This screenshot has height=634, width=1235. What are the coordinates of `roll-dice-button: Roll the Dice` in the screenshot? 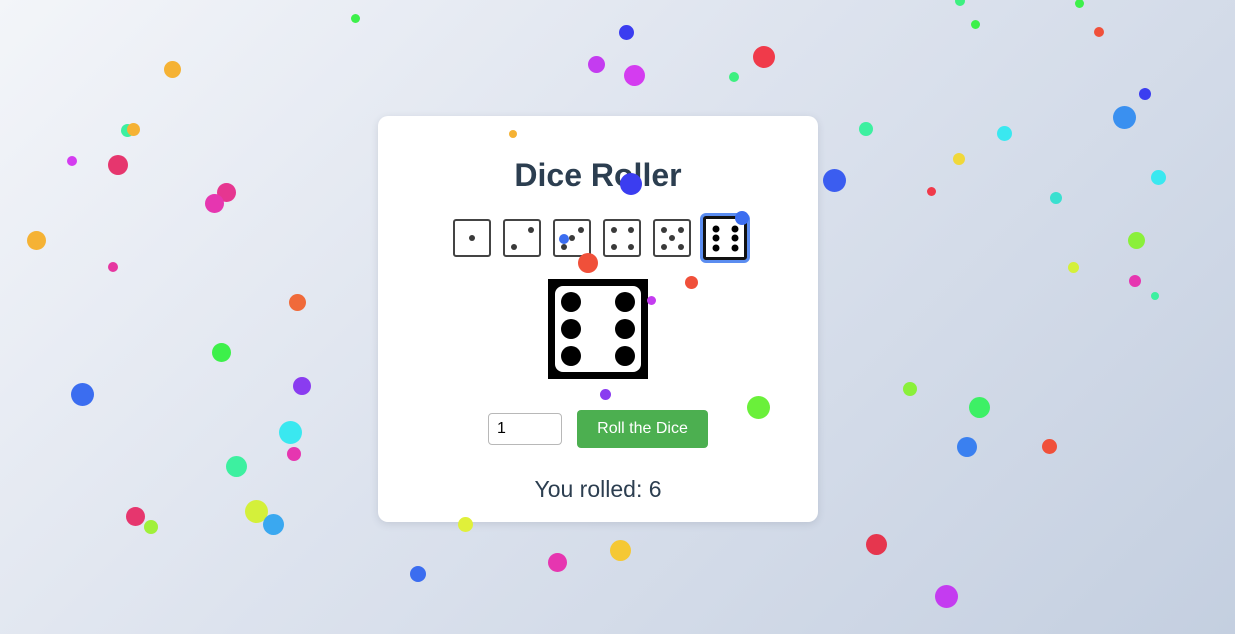 It's located at (642, 429).